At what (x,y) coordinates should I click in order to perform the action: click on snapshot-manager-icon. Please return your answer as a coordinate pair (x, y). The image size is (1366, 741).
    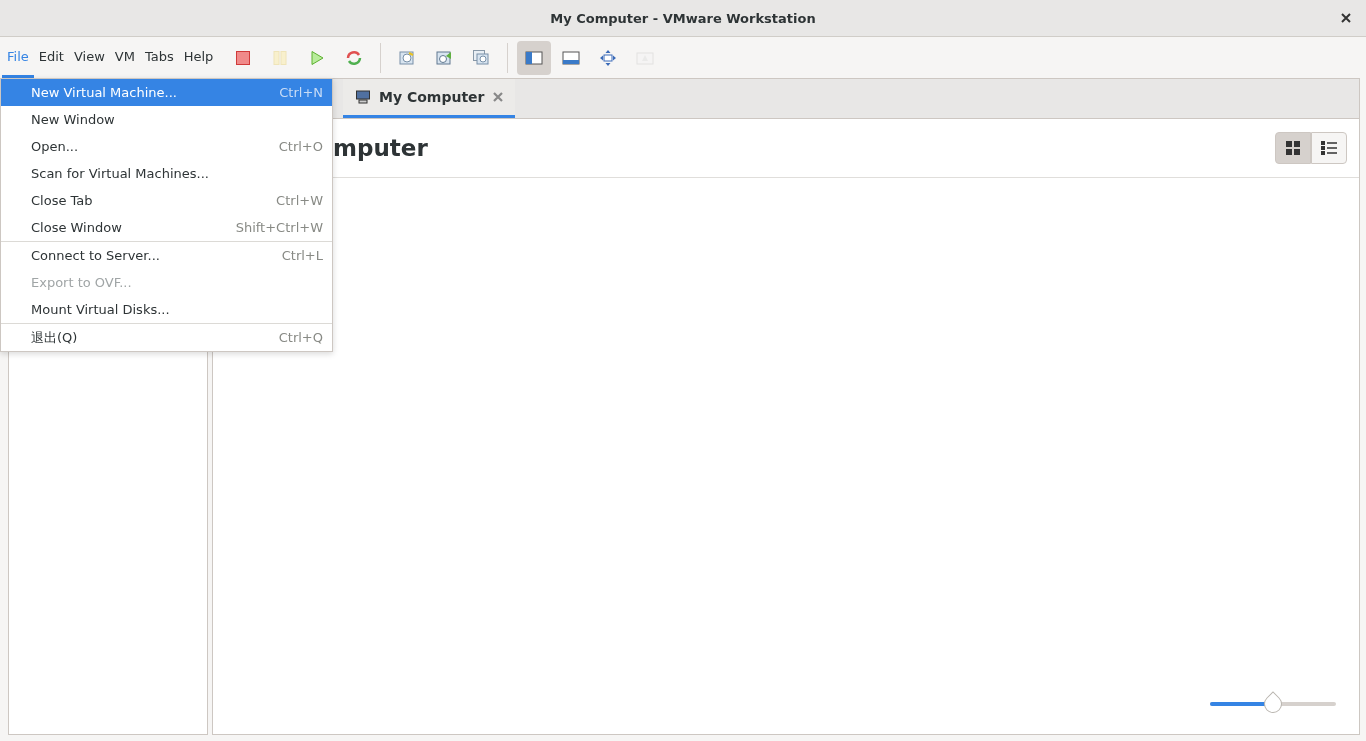
    Looking at the image, I should click on (481, 57).